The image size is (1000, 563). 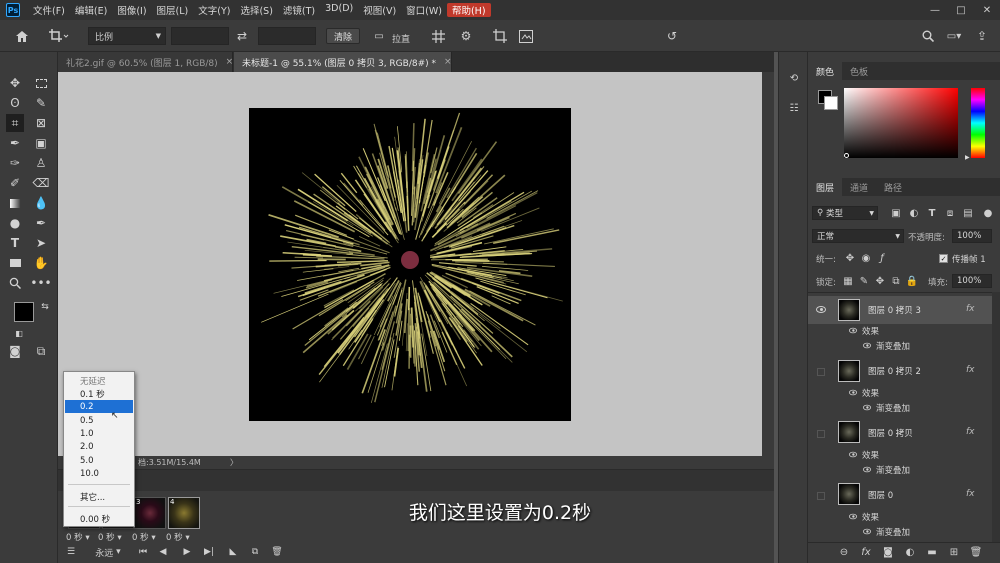 I want to click on tab-channels: 通道, so click(x=859, y=187).